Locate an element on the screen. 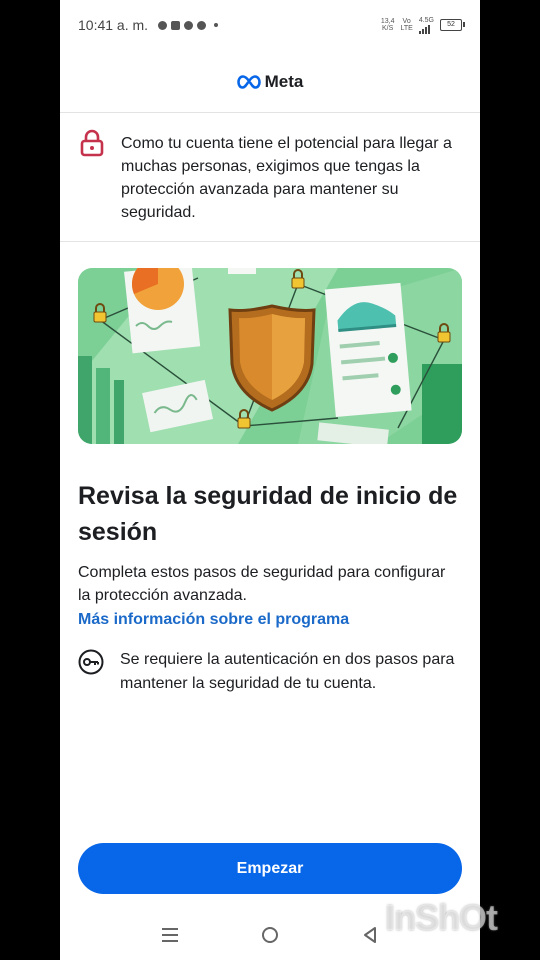 This screenshot has width=540, height=960. more-info-link: Más información sobre el programa is located at coordinates (213, 619).